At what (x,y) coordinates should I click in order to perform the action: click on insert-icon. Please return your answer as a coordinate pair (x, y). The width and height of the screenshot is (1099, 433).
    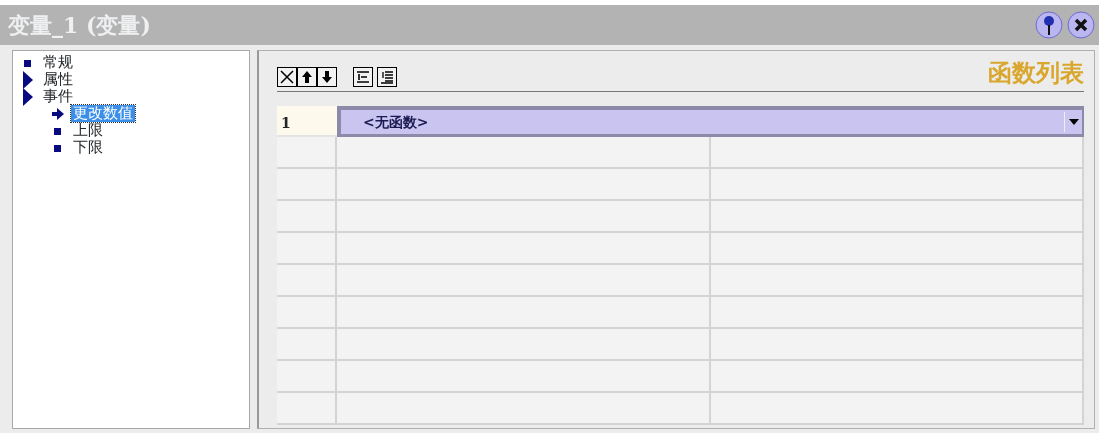
    Looking at the image, I should click on (363, 77).